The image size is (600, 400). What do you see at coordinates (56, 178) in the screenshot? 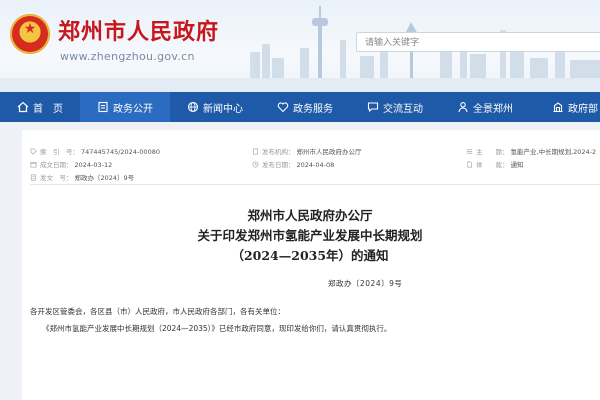
I see `meta-label: 发文 号：` at bounding box center [56, 178].